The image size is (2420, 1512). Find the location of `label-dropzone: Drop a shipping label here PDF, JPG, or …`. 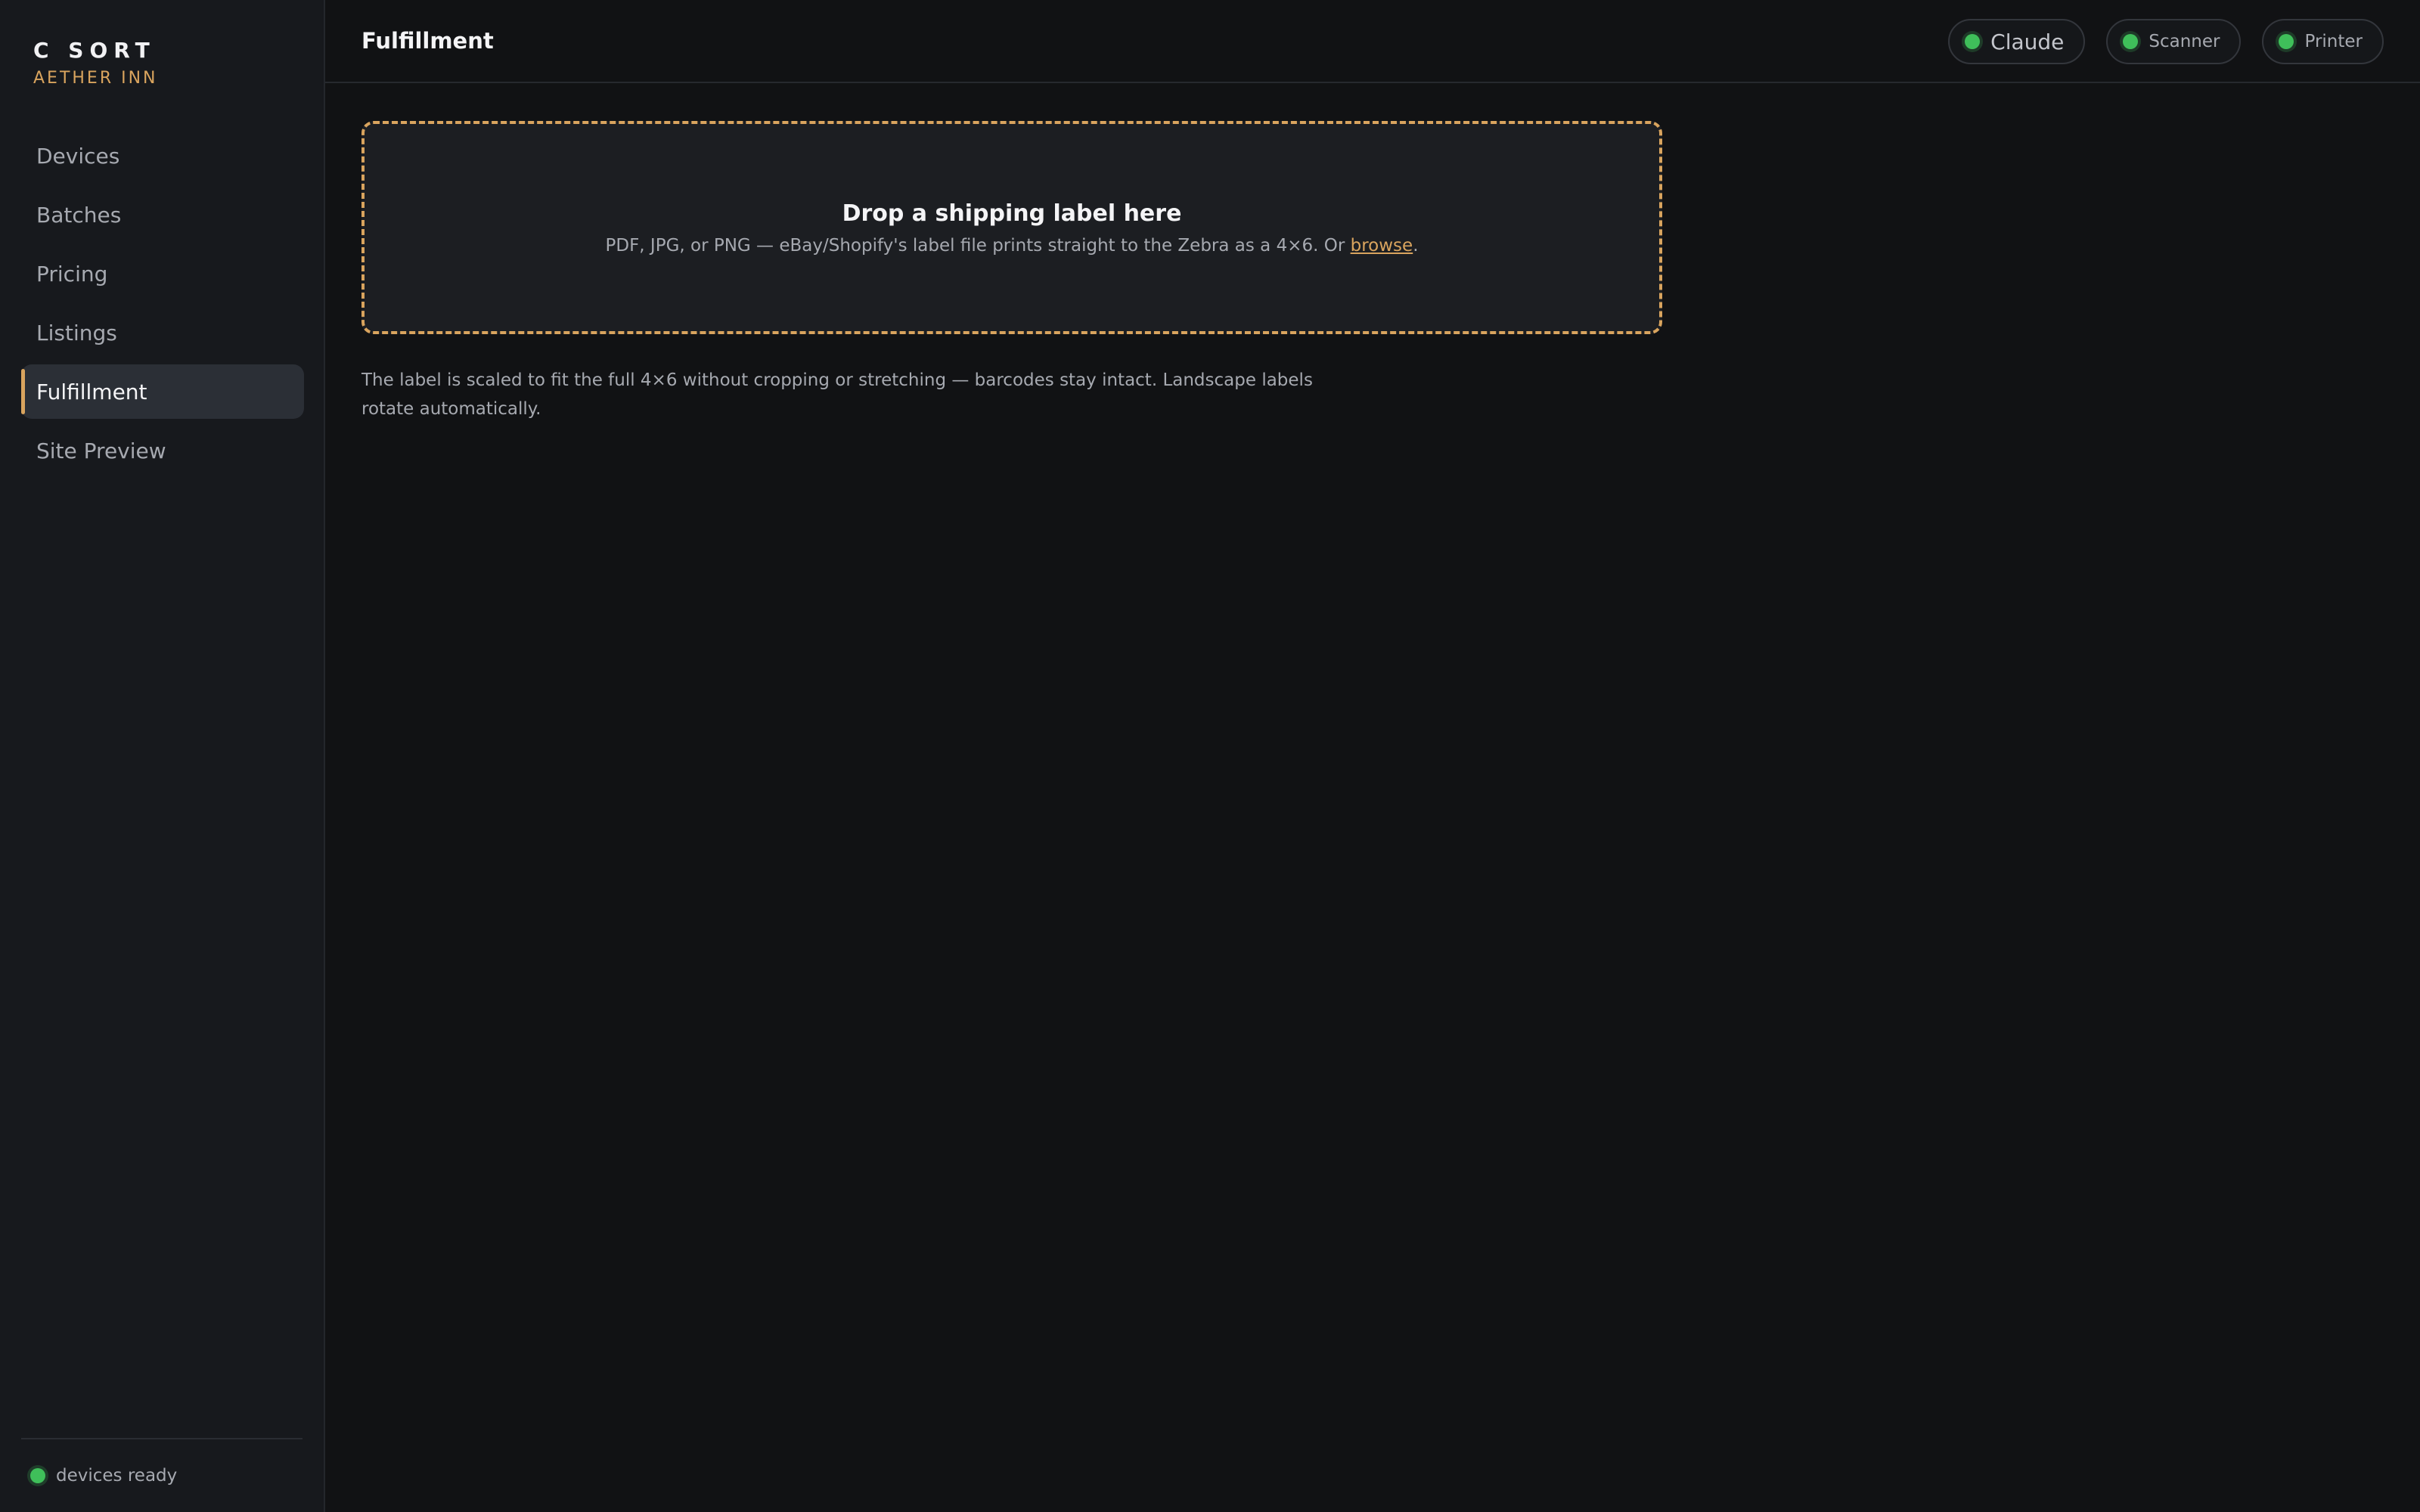

label-dropzone: Drop a shipping label here PDF, JPG, or … is located at coordinates (1011, 227).